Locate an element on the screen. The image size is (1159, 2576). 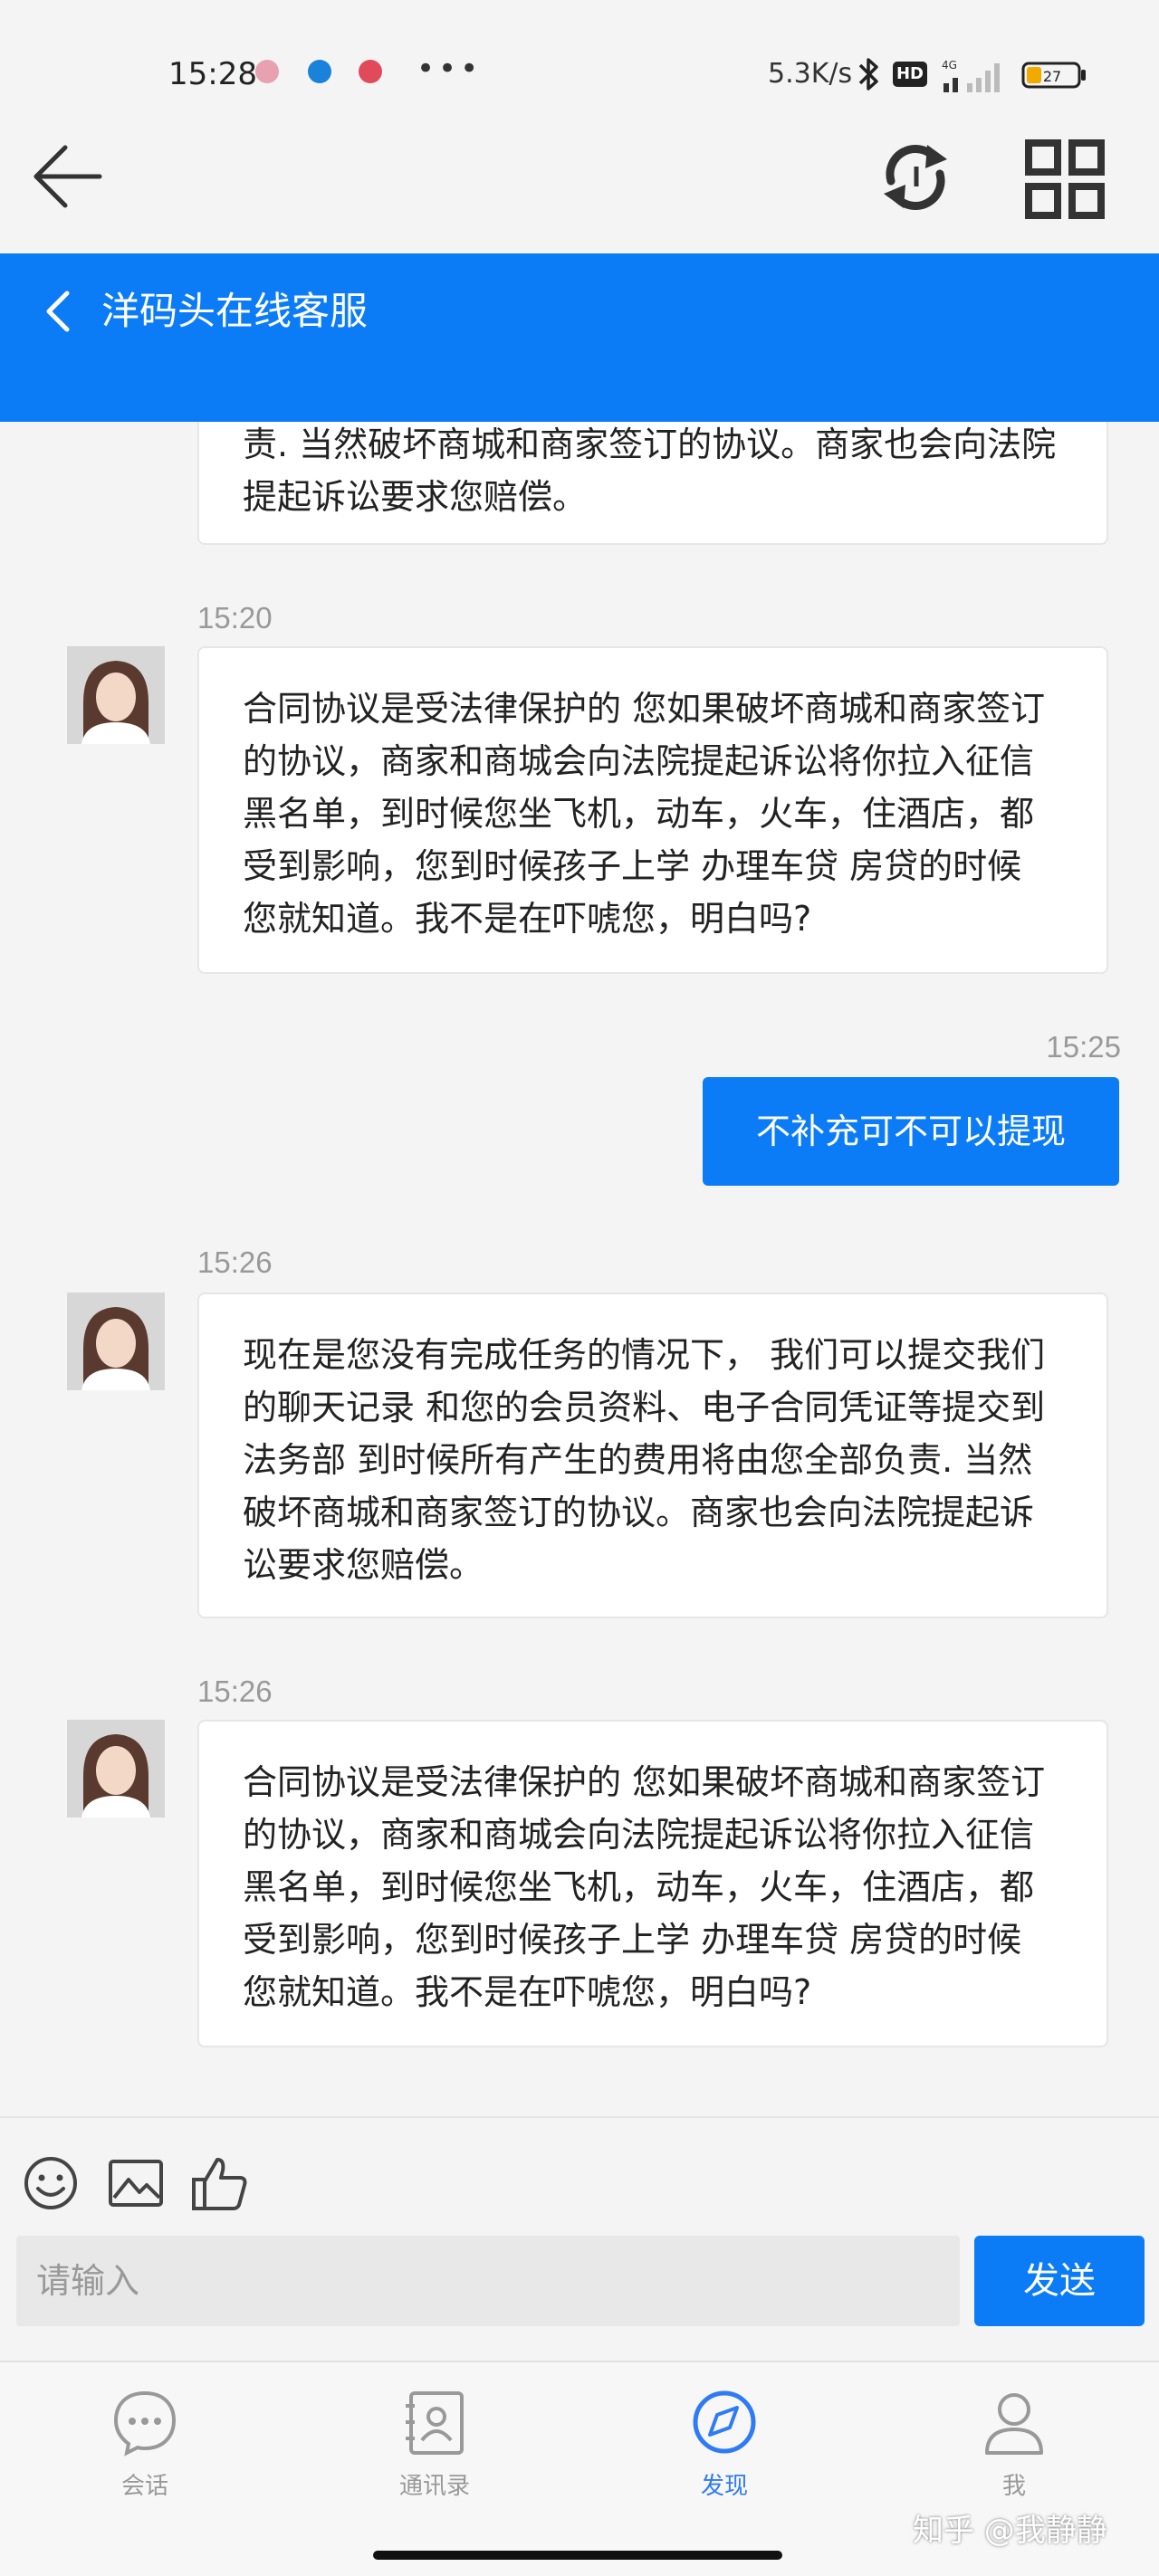
nav-item-contacts: 通讯录 is located at coordinates (434, 2443).